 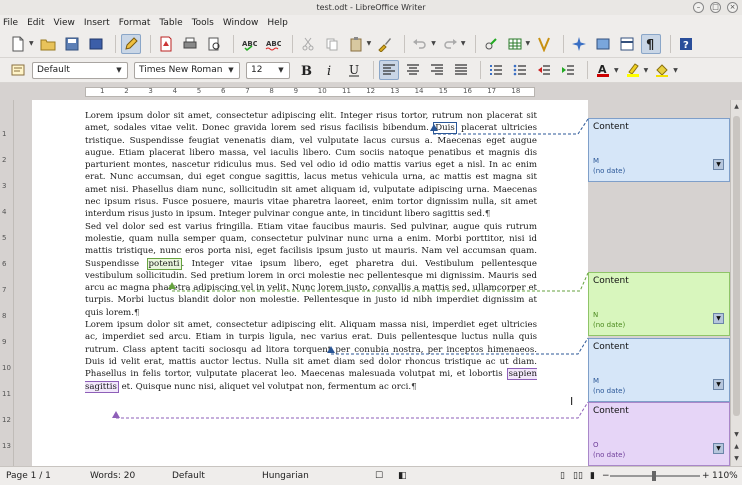 What do you see at coordinates (48, 44) in the screenshot?
I see `open-button` at bounding box center [48, 44].